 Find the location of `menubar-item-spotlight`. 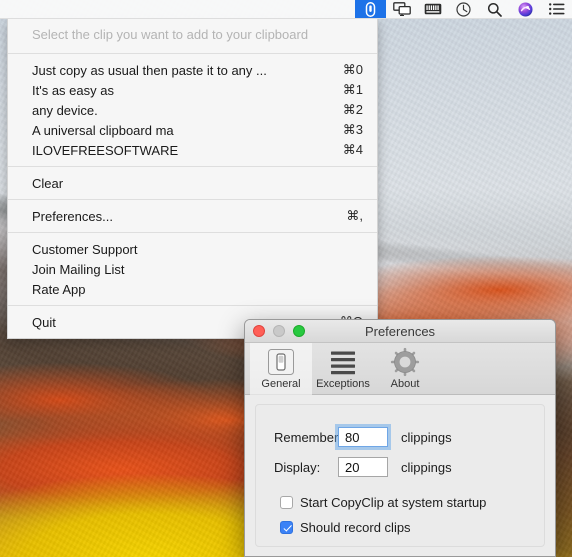

menubar-item-spotlight is located at coordinates (494, 9).